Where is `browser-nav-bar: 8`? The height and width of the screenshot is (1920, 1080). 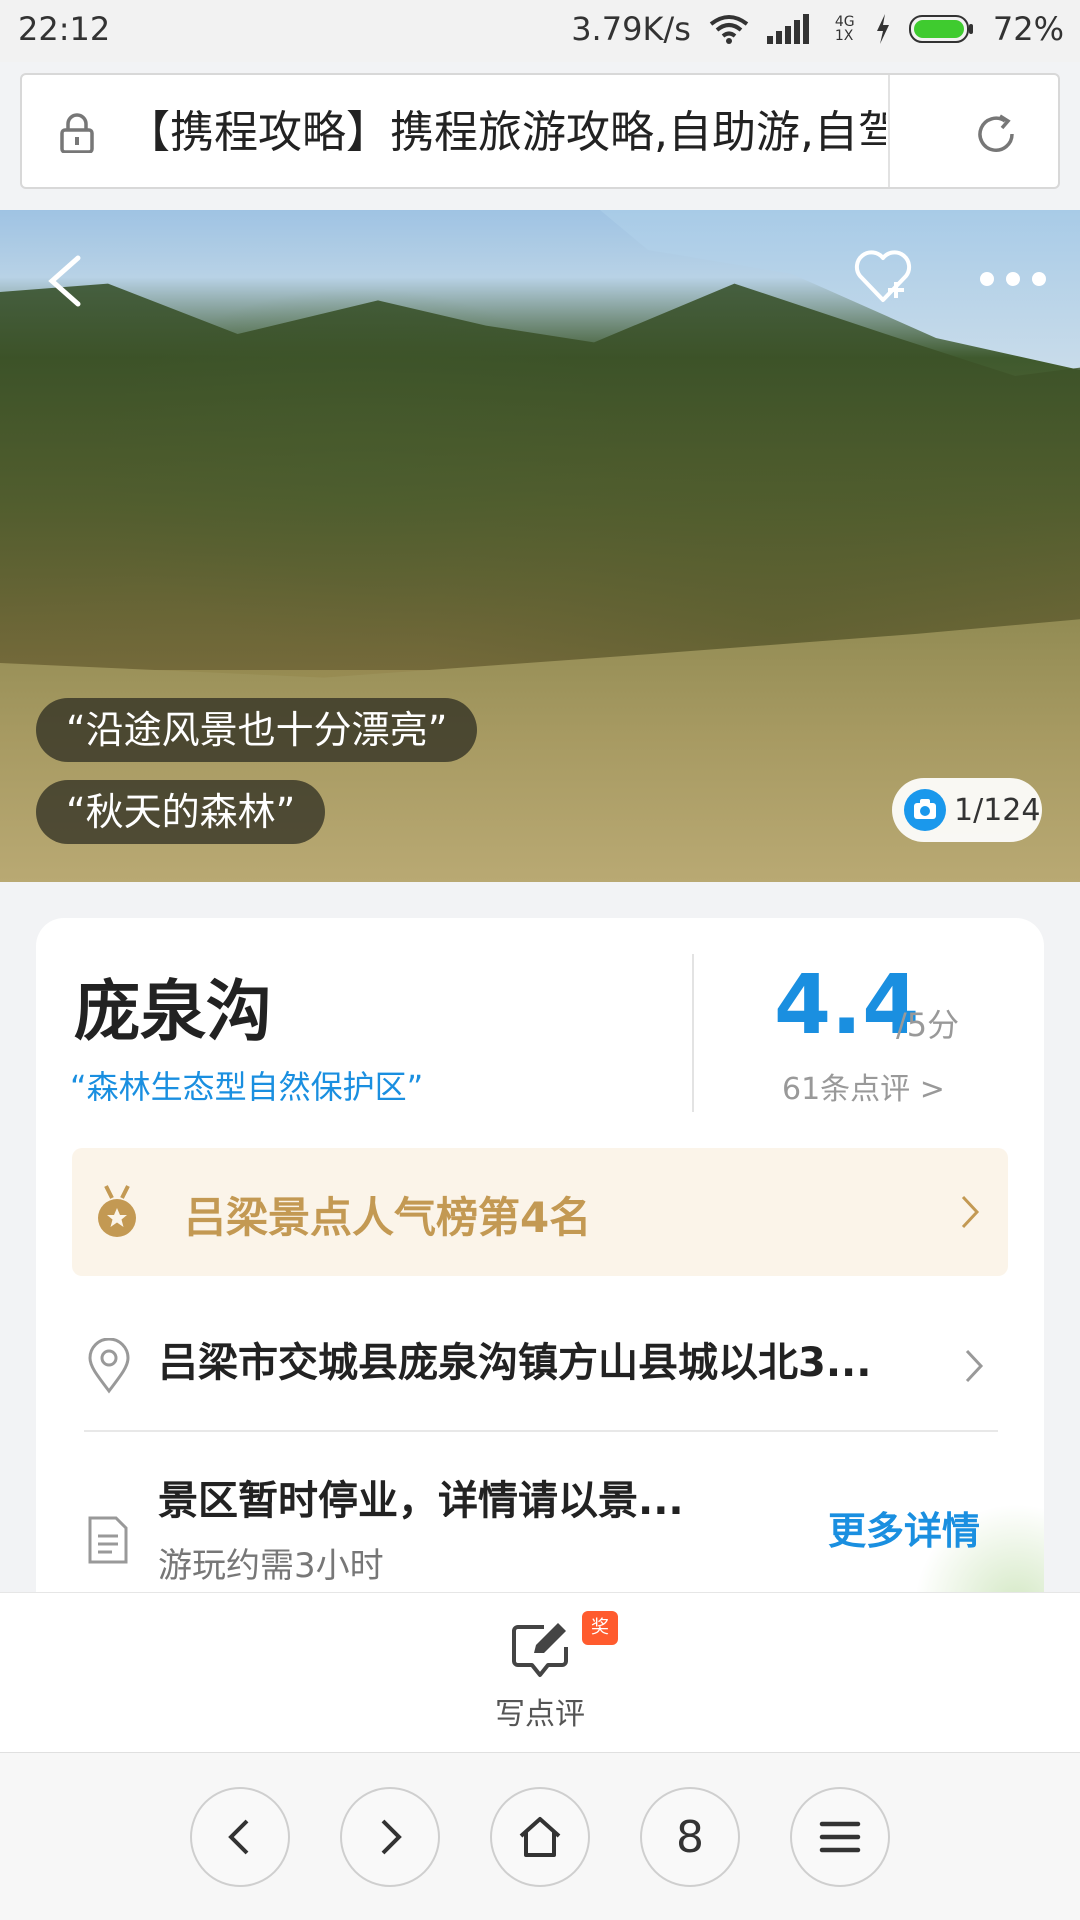
browser-nav-bar: 8 is located at coordinates (540, 1836).